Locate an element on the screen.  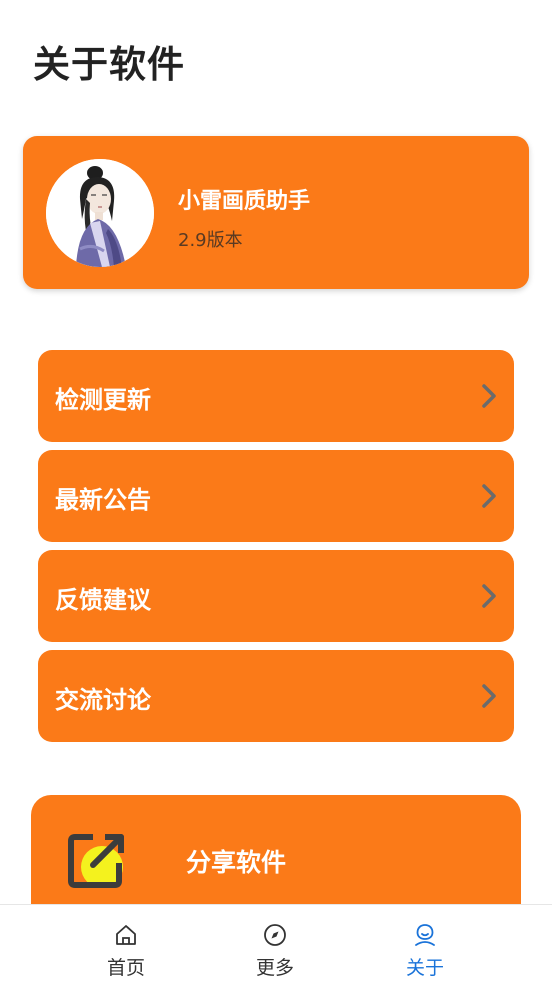
tab-label: 首页 is located at coordinates (125, 968).